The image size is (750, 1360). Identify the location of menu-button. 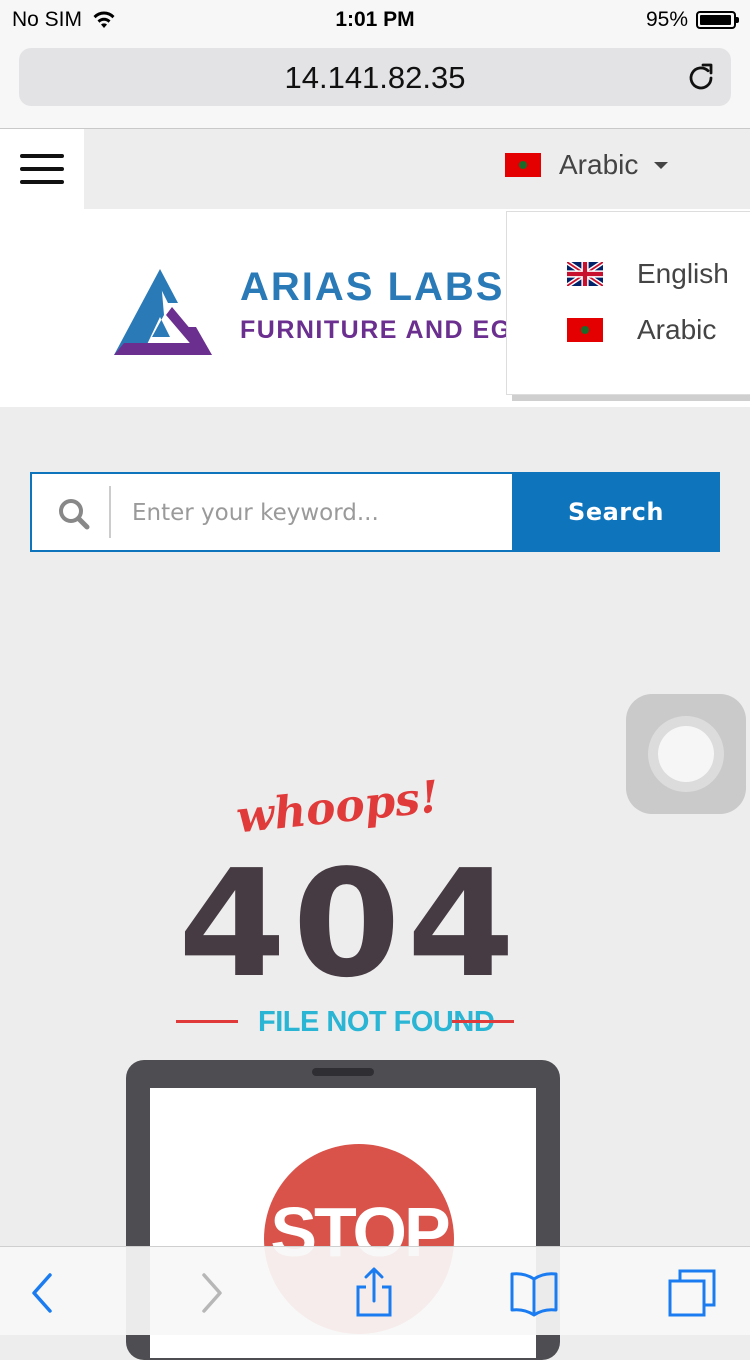
(42, 169).